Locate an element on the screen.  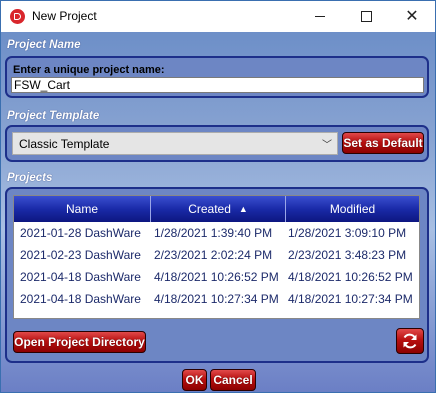
cell-created: 1/28/2021 1:39:40 PM is located at coordinates (213, 233).